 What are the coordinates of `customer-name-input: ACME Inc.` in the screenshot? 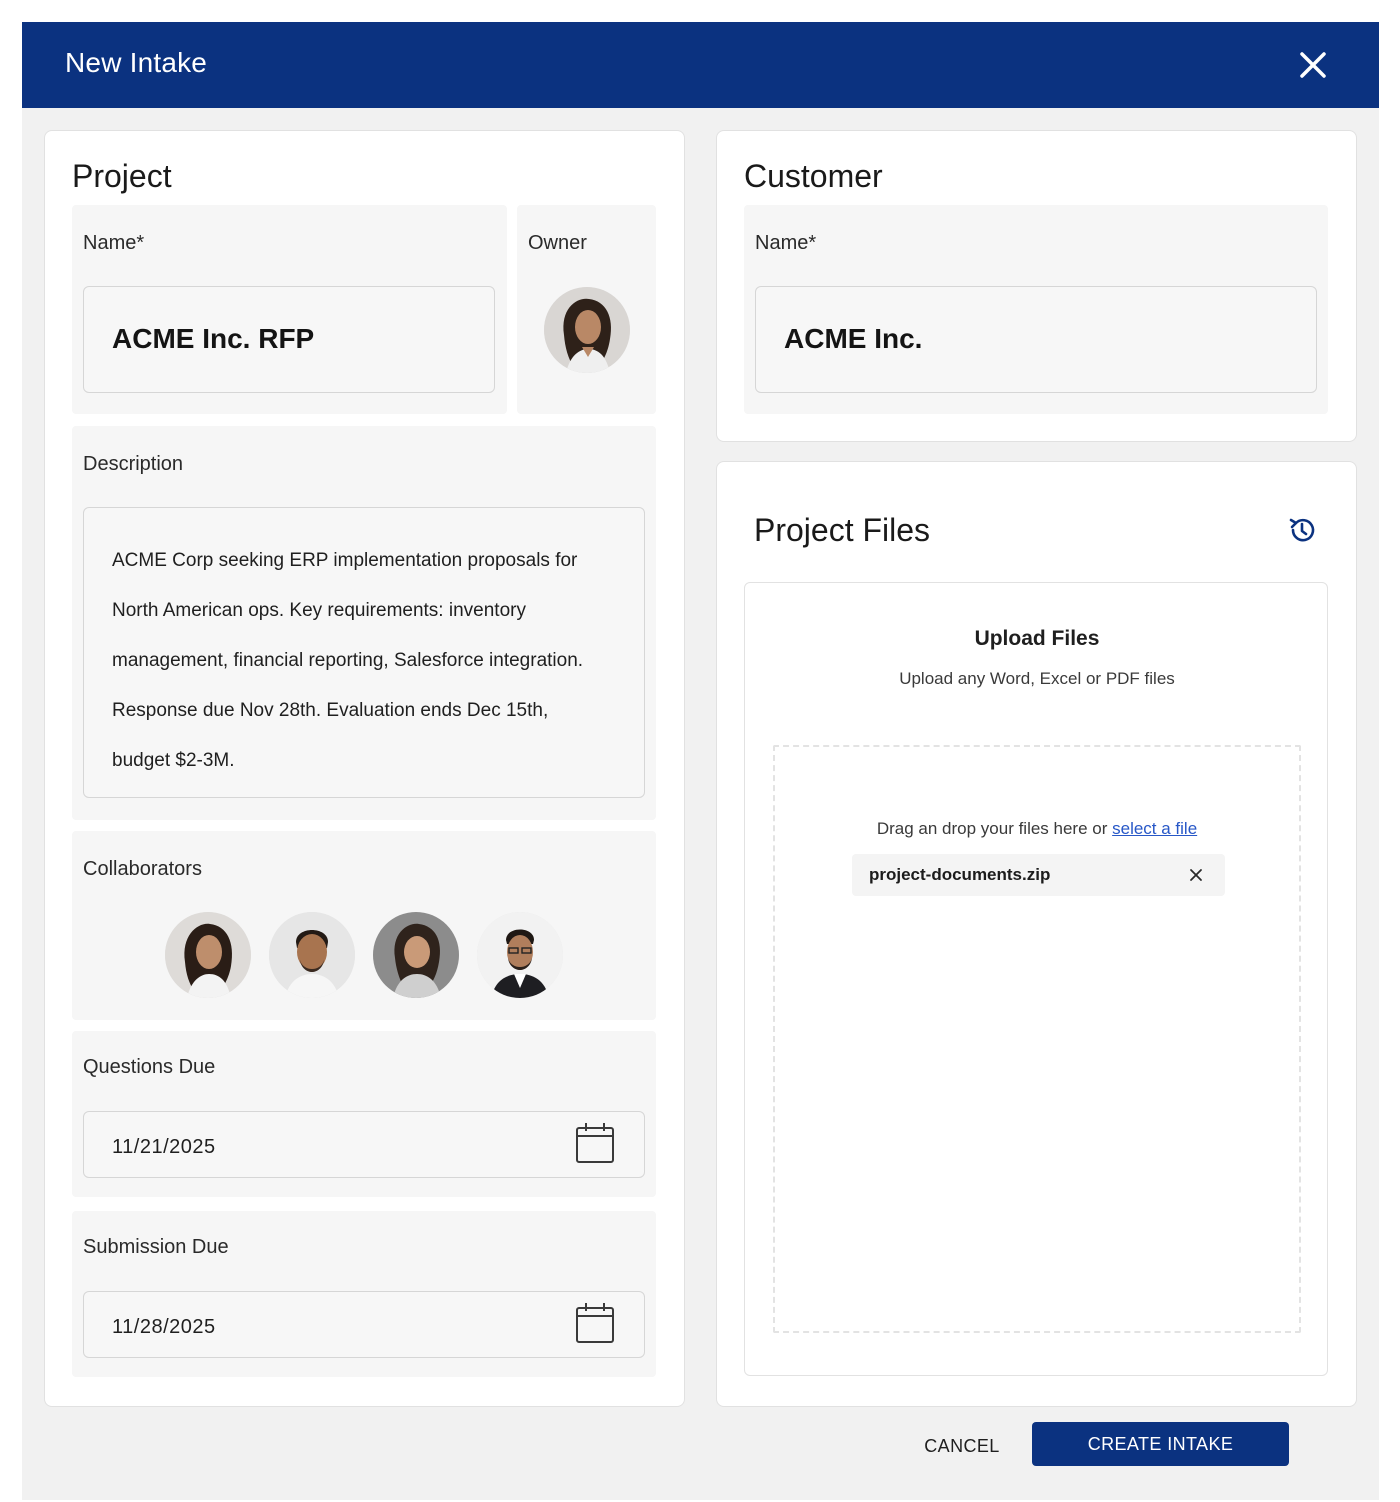 It's located at (1036, 339).